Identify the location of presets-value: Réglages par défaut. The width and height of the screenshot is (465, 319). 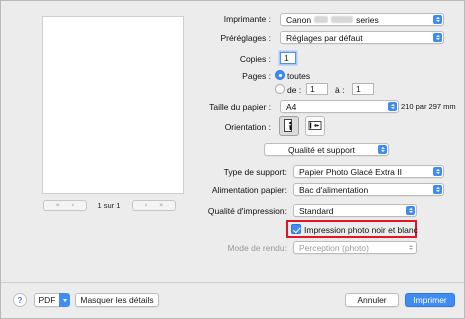
(324, 37).